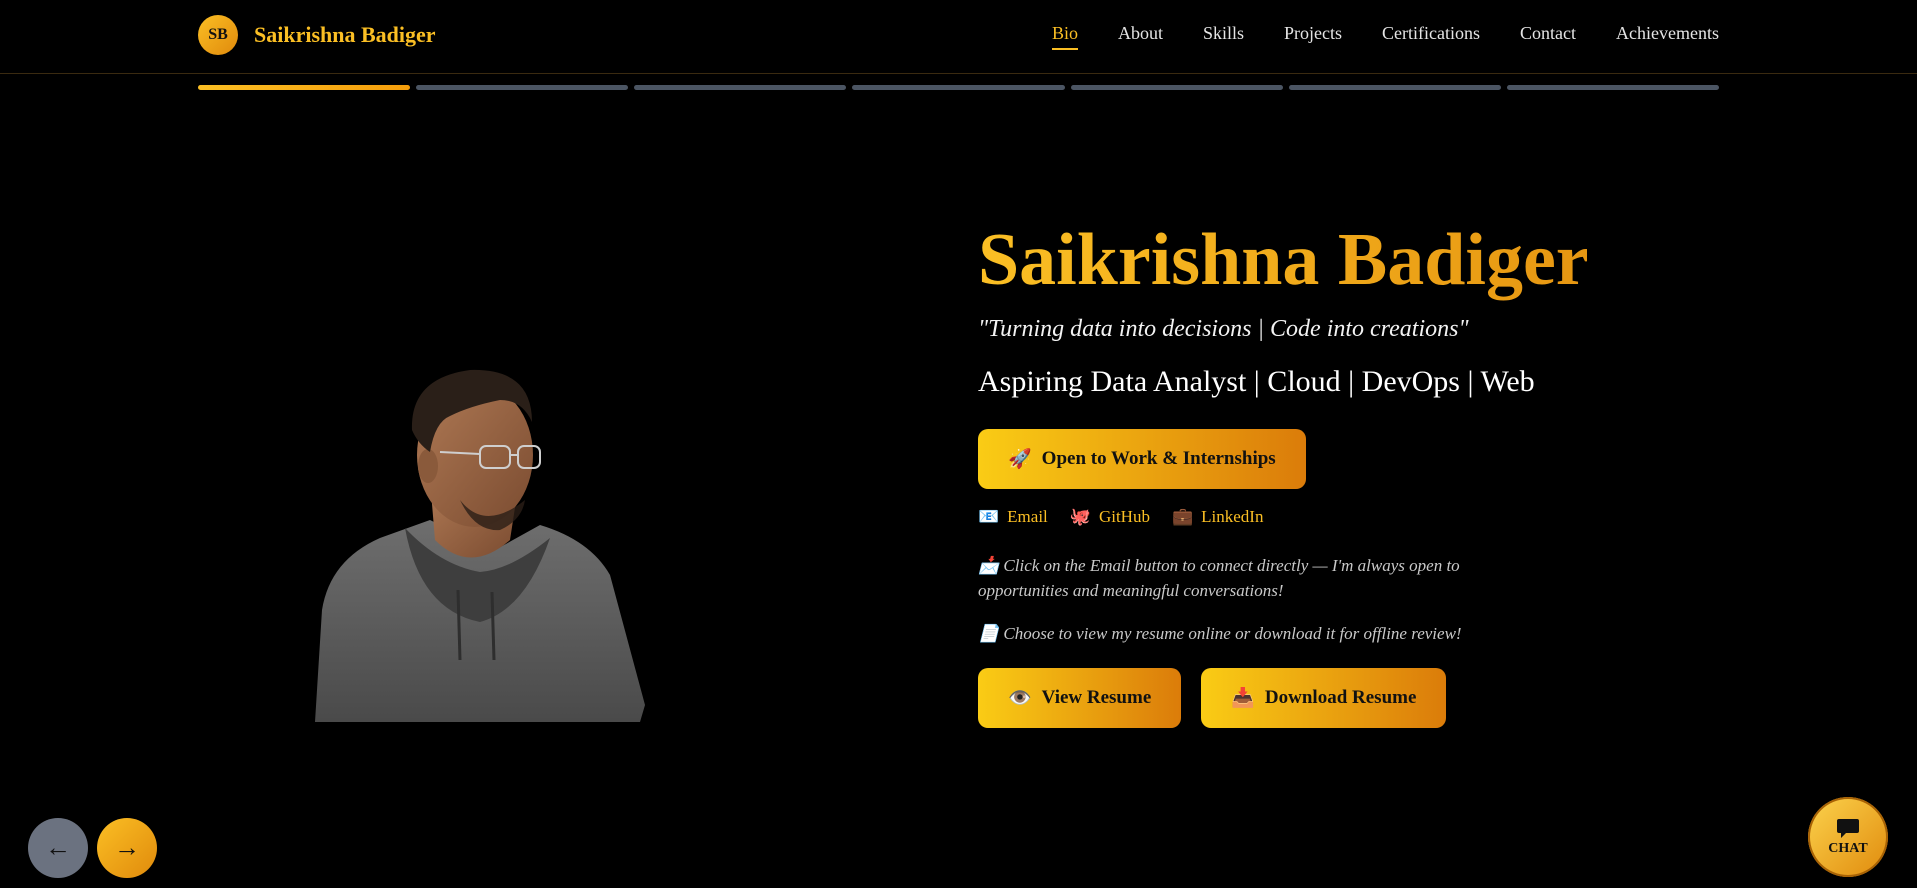 The height and width of the screenshot is (891, 1917). I want to click on view-resume-button: 👁️ View Resume, so click(1080, 698).